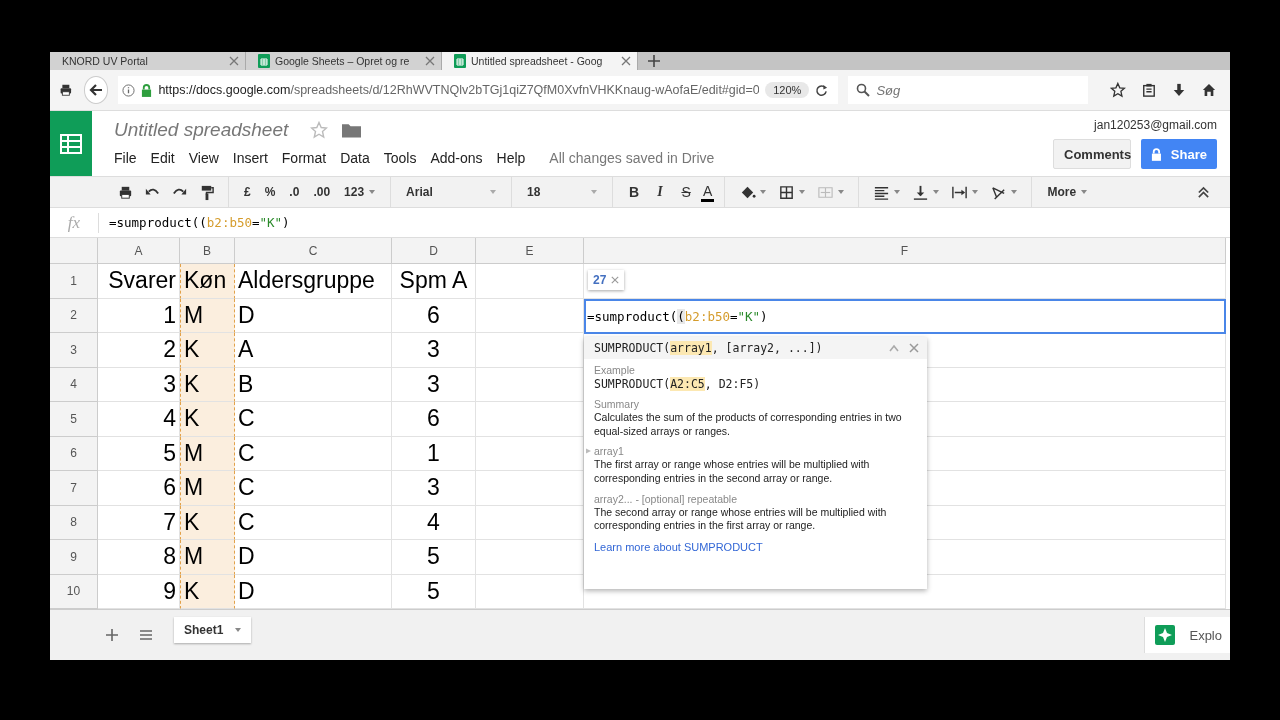 Image resolution: width=1280 pixels, height=720 pixels. Describe the element at coordinates (213, 630) in the screenshot. I see `sheet-tab: Sheet1` at that location.